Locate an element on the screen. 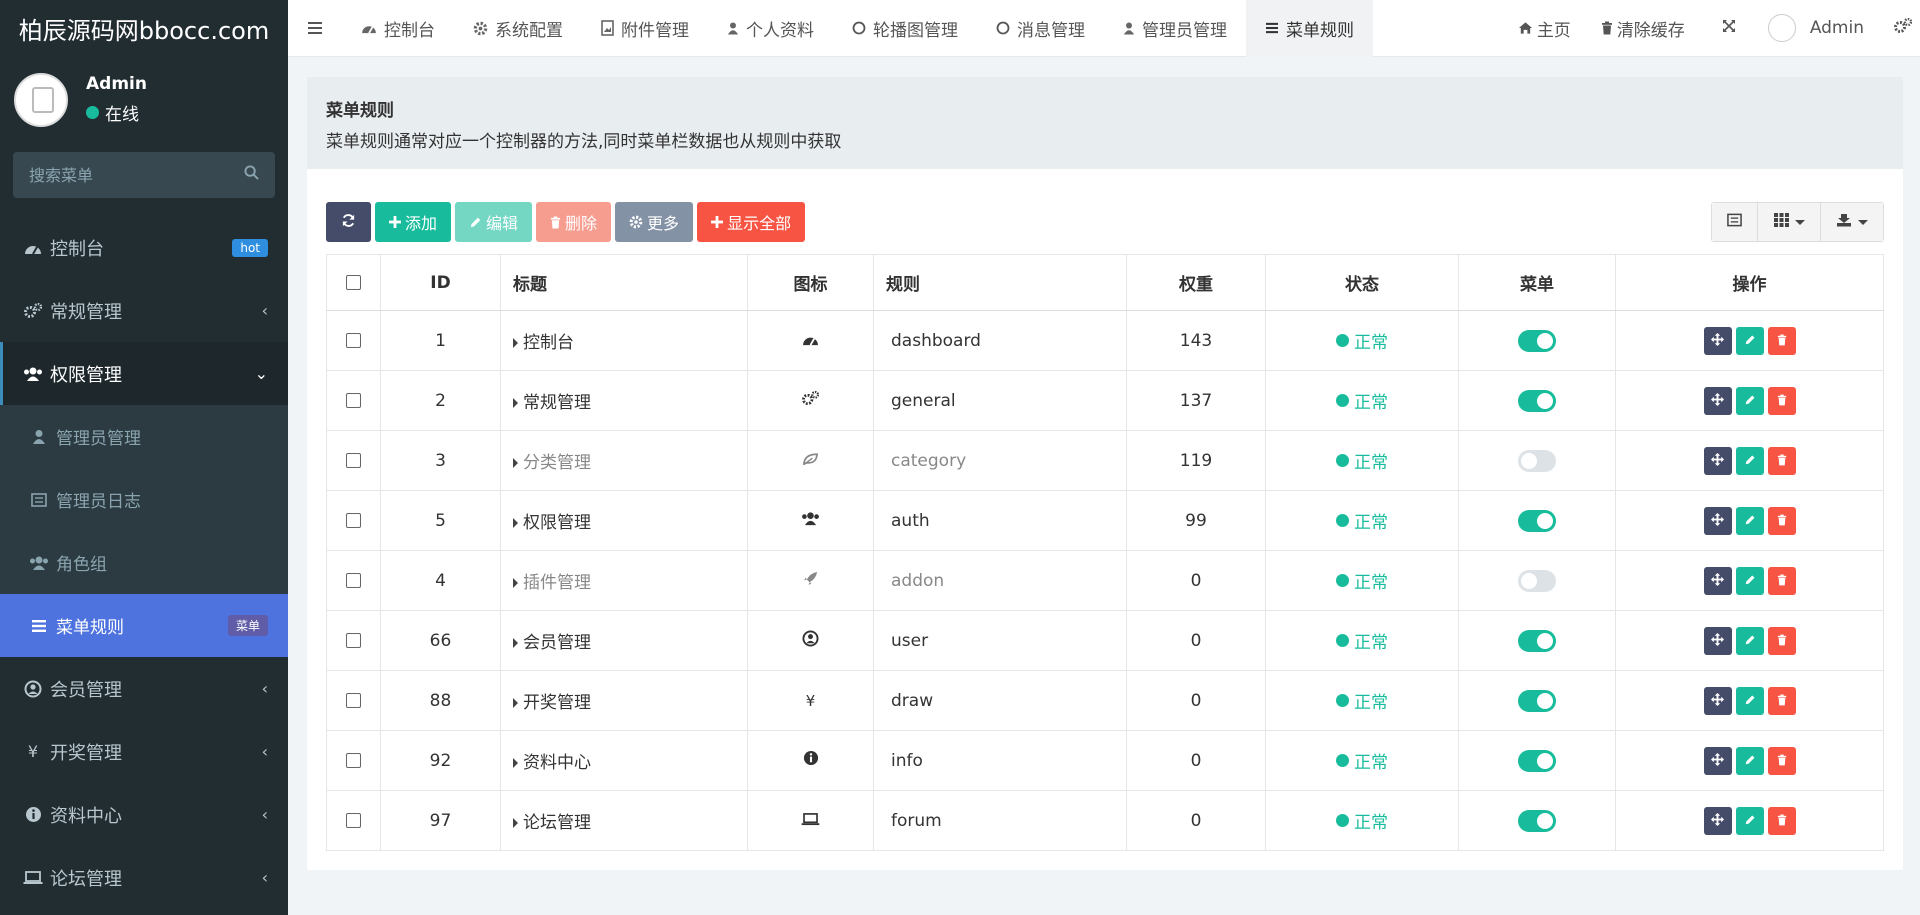 The width and height of the screenshot is (1920, 915). cell-title: 常规管理 is located at coordinates (624, 400).